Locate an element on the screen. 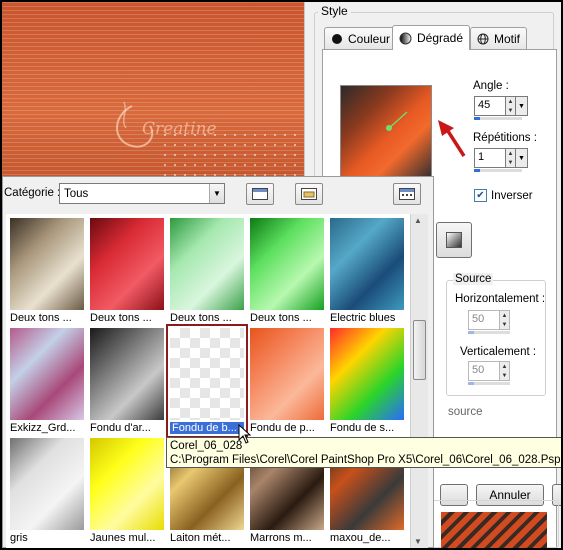 The height and width of the screenshot is (550, 563). tab-degrade: Dégradé is located at coordinates (431, 37).